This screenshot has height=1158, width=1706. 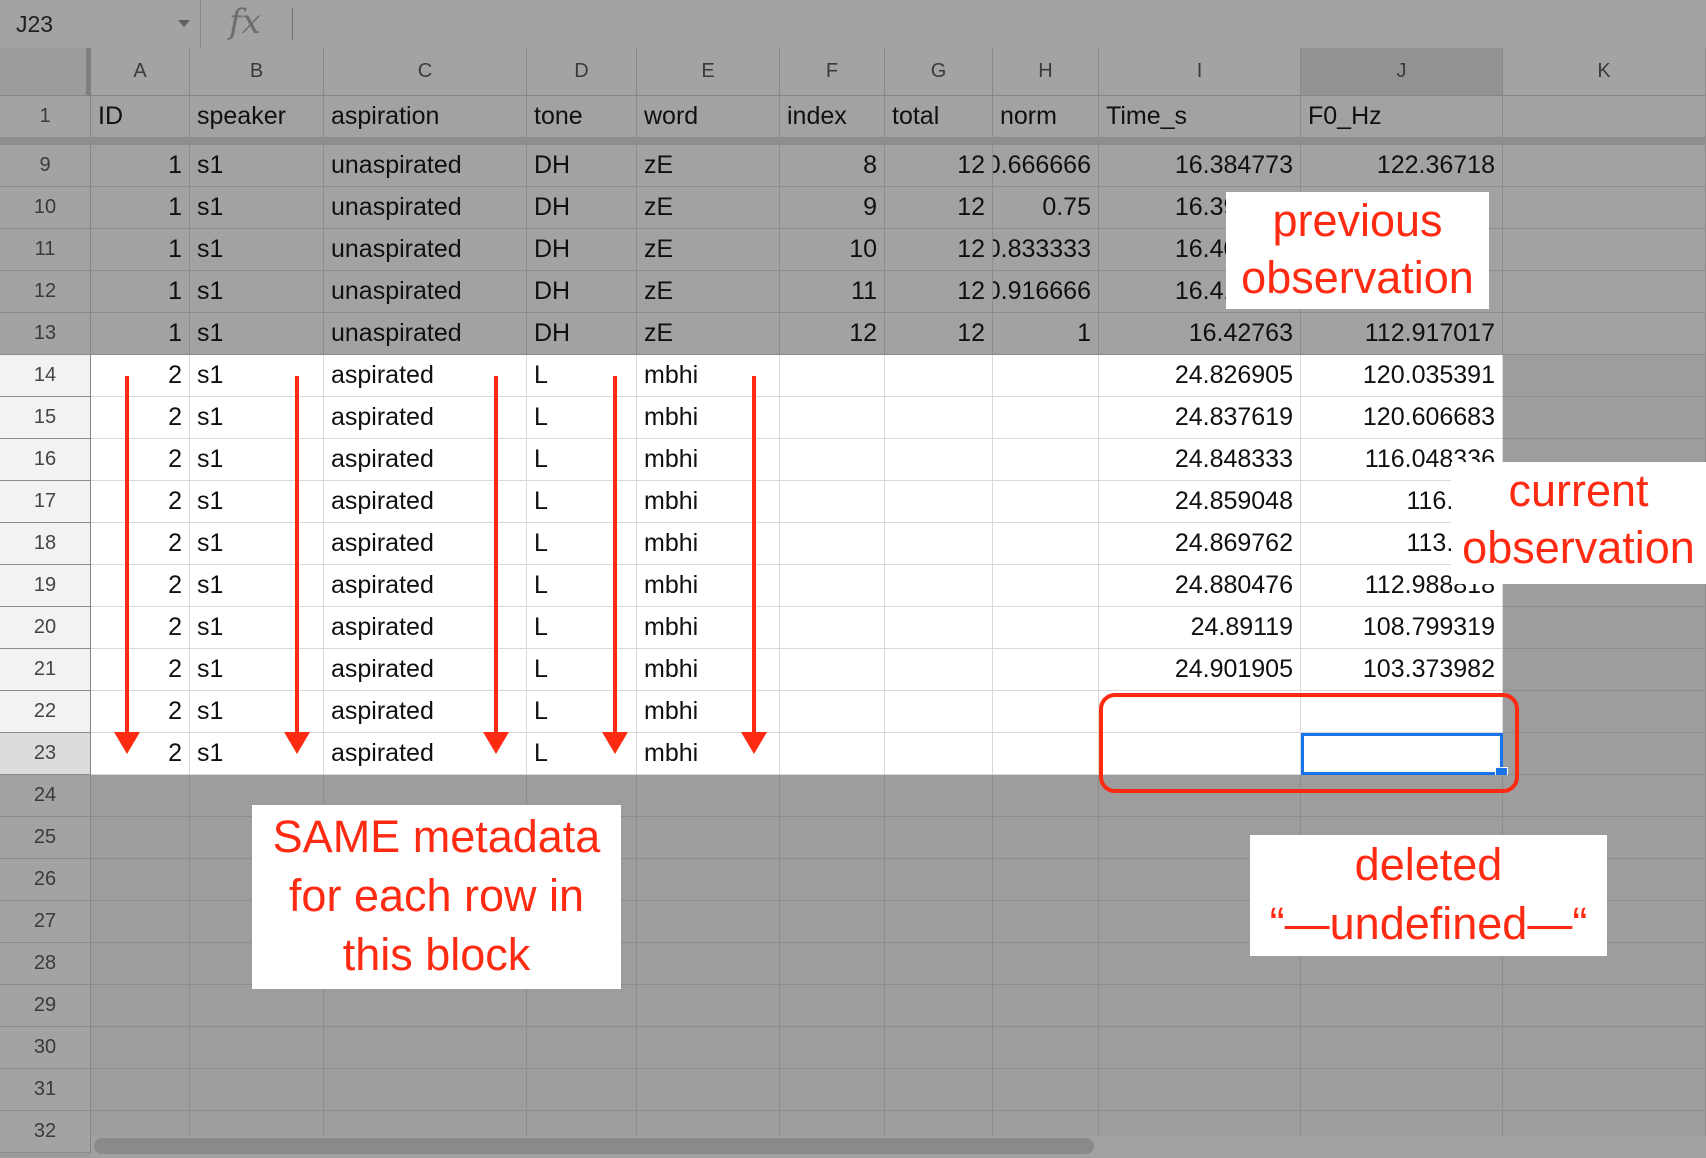 What do you see at coordinates (582, 418) in the screenshot?
I see `cell-d15: L` at bounding box center [582, 418].